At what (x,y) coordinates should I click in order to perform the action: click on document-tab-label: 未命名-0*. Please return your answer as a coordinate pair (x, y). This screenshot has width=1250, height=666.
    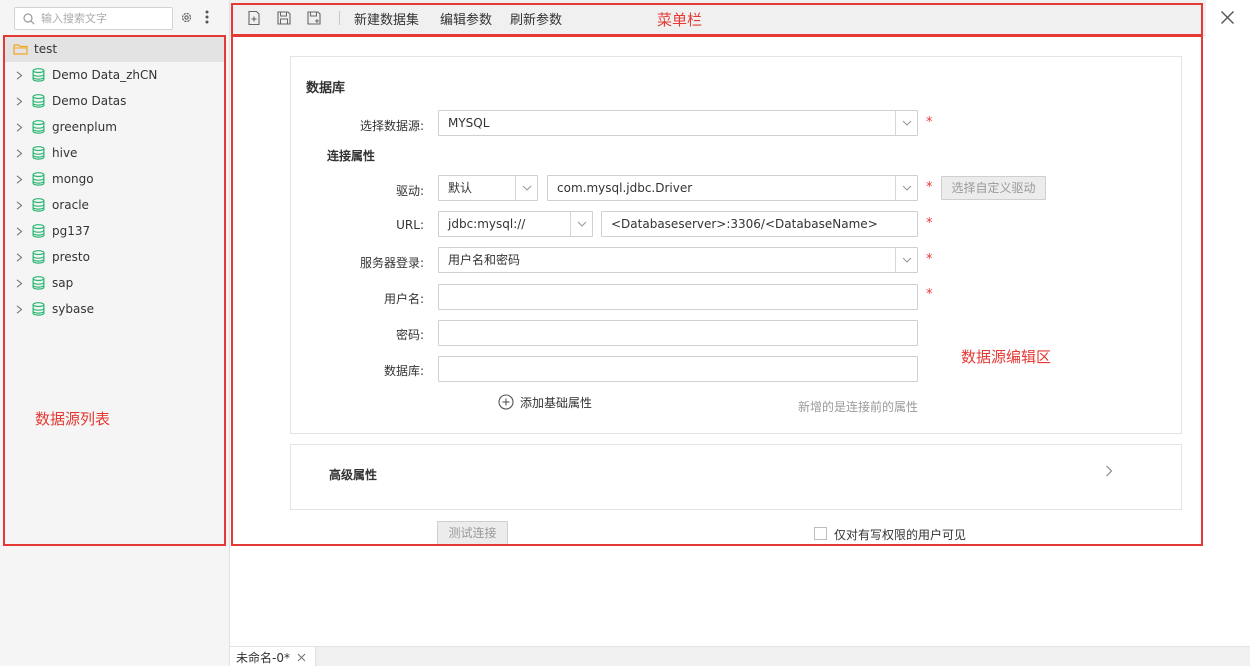
    Looking at the image, I should click on (263, 658).